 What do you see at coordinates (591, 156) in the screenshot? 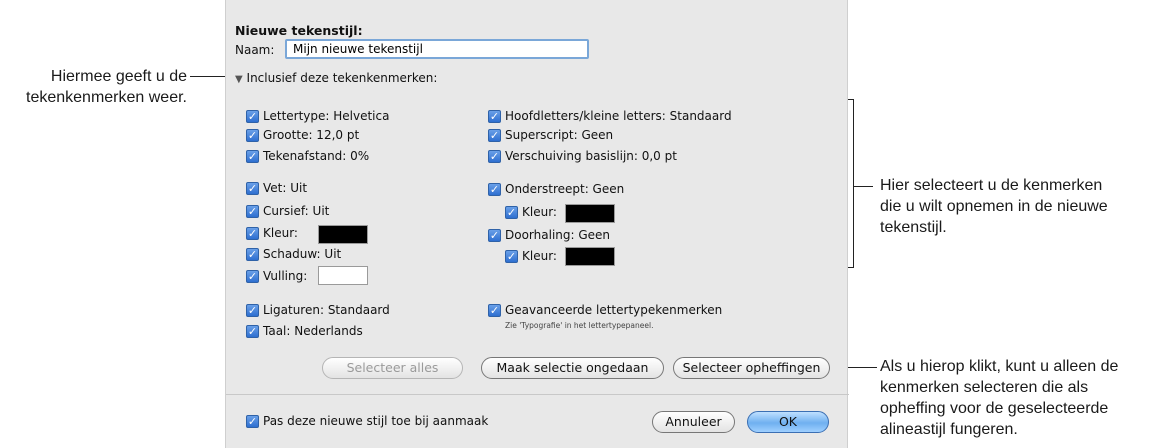
I see `label-baseline-shift: Verschuiving basislijn: 0,0 pt` at bounding box center [591, 156].